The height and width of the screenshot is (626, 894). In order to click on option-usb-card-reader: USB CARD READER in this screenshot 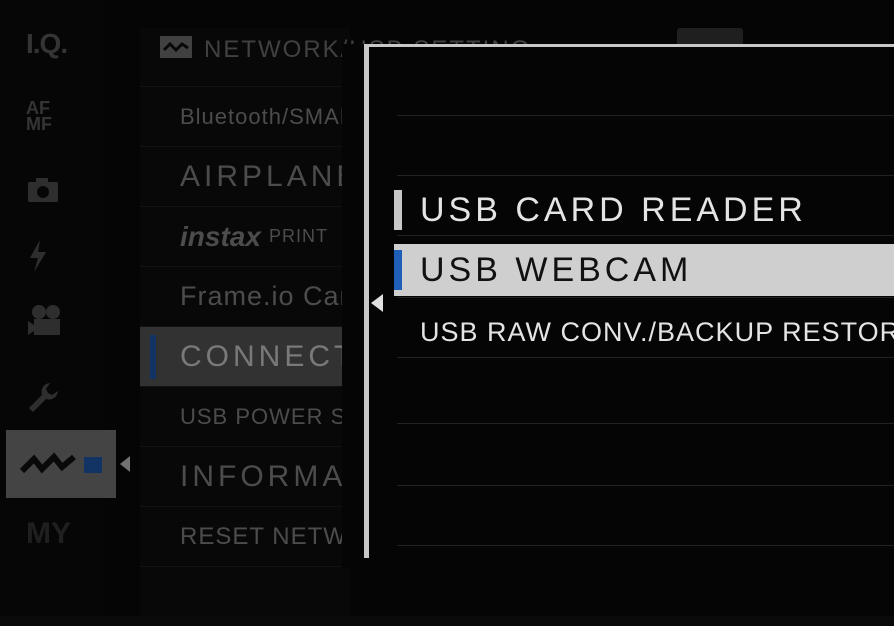, I will do `click(644, 210)`.